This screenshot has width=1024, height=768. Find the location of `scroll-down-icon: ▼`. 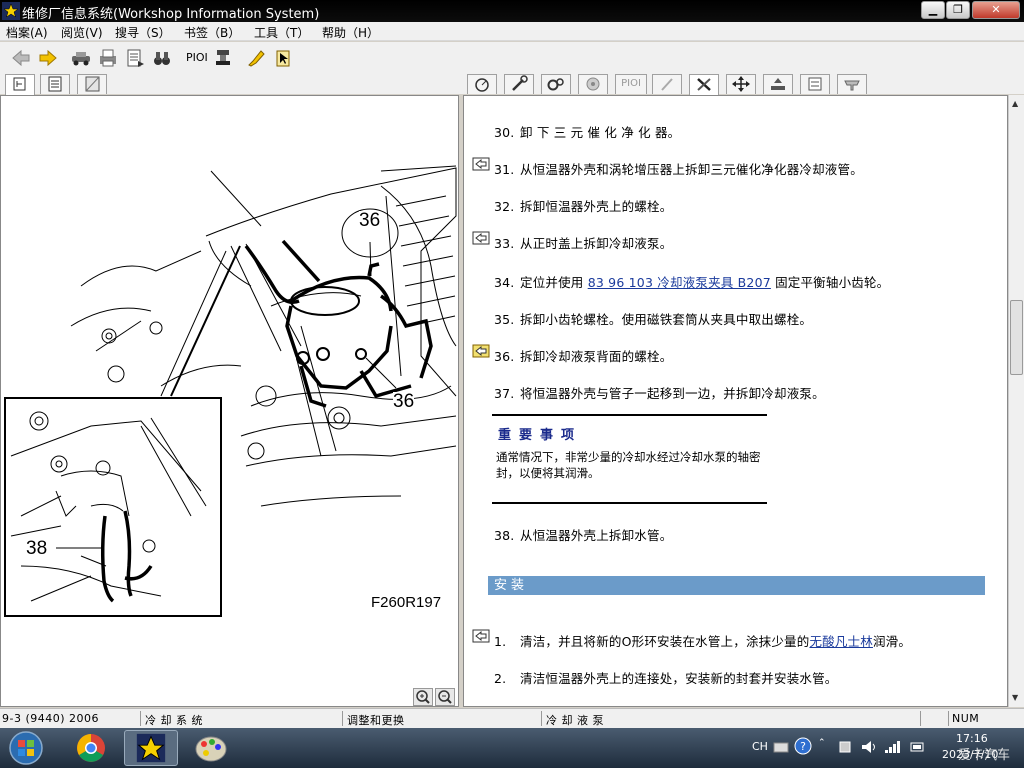

scroll-down-icon: ▼ is located at coordinates (1015, 697).